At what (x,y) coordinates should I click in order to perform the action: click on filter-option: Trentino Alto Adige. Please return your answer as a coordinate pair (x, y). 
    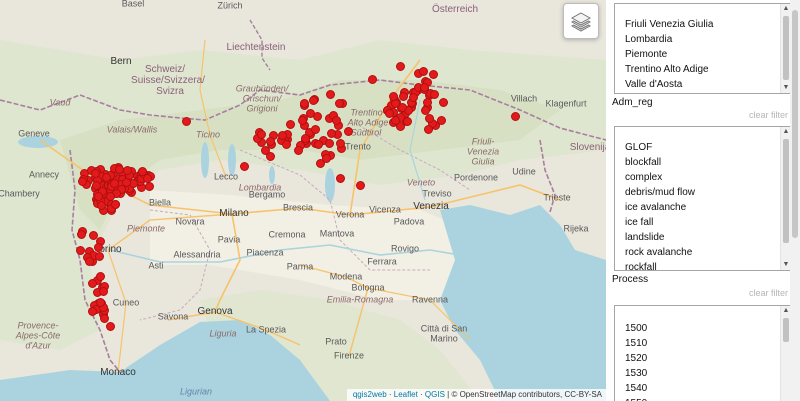
    Looking at the image, I should click on (700, 69).